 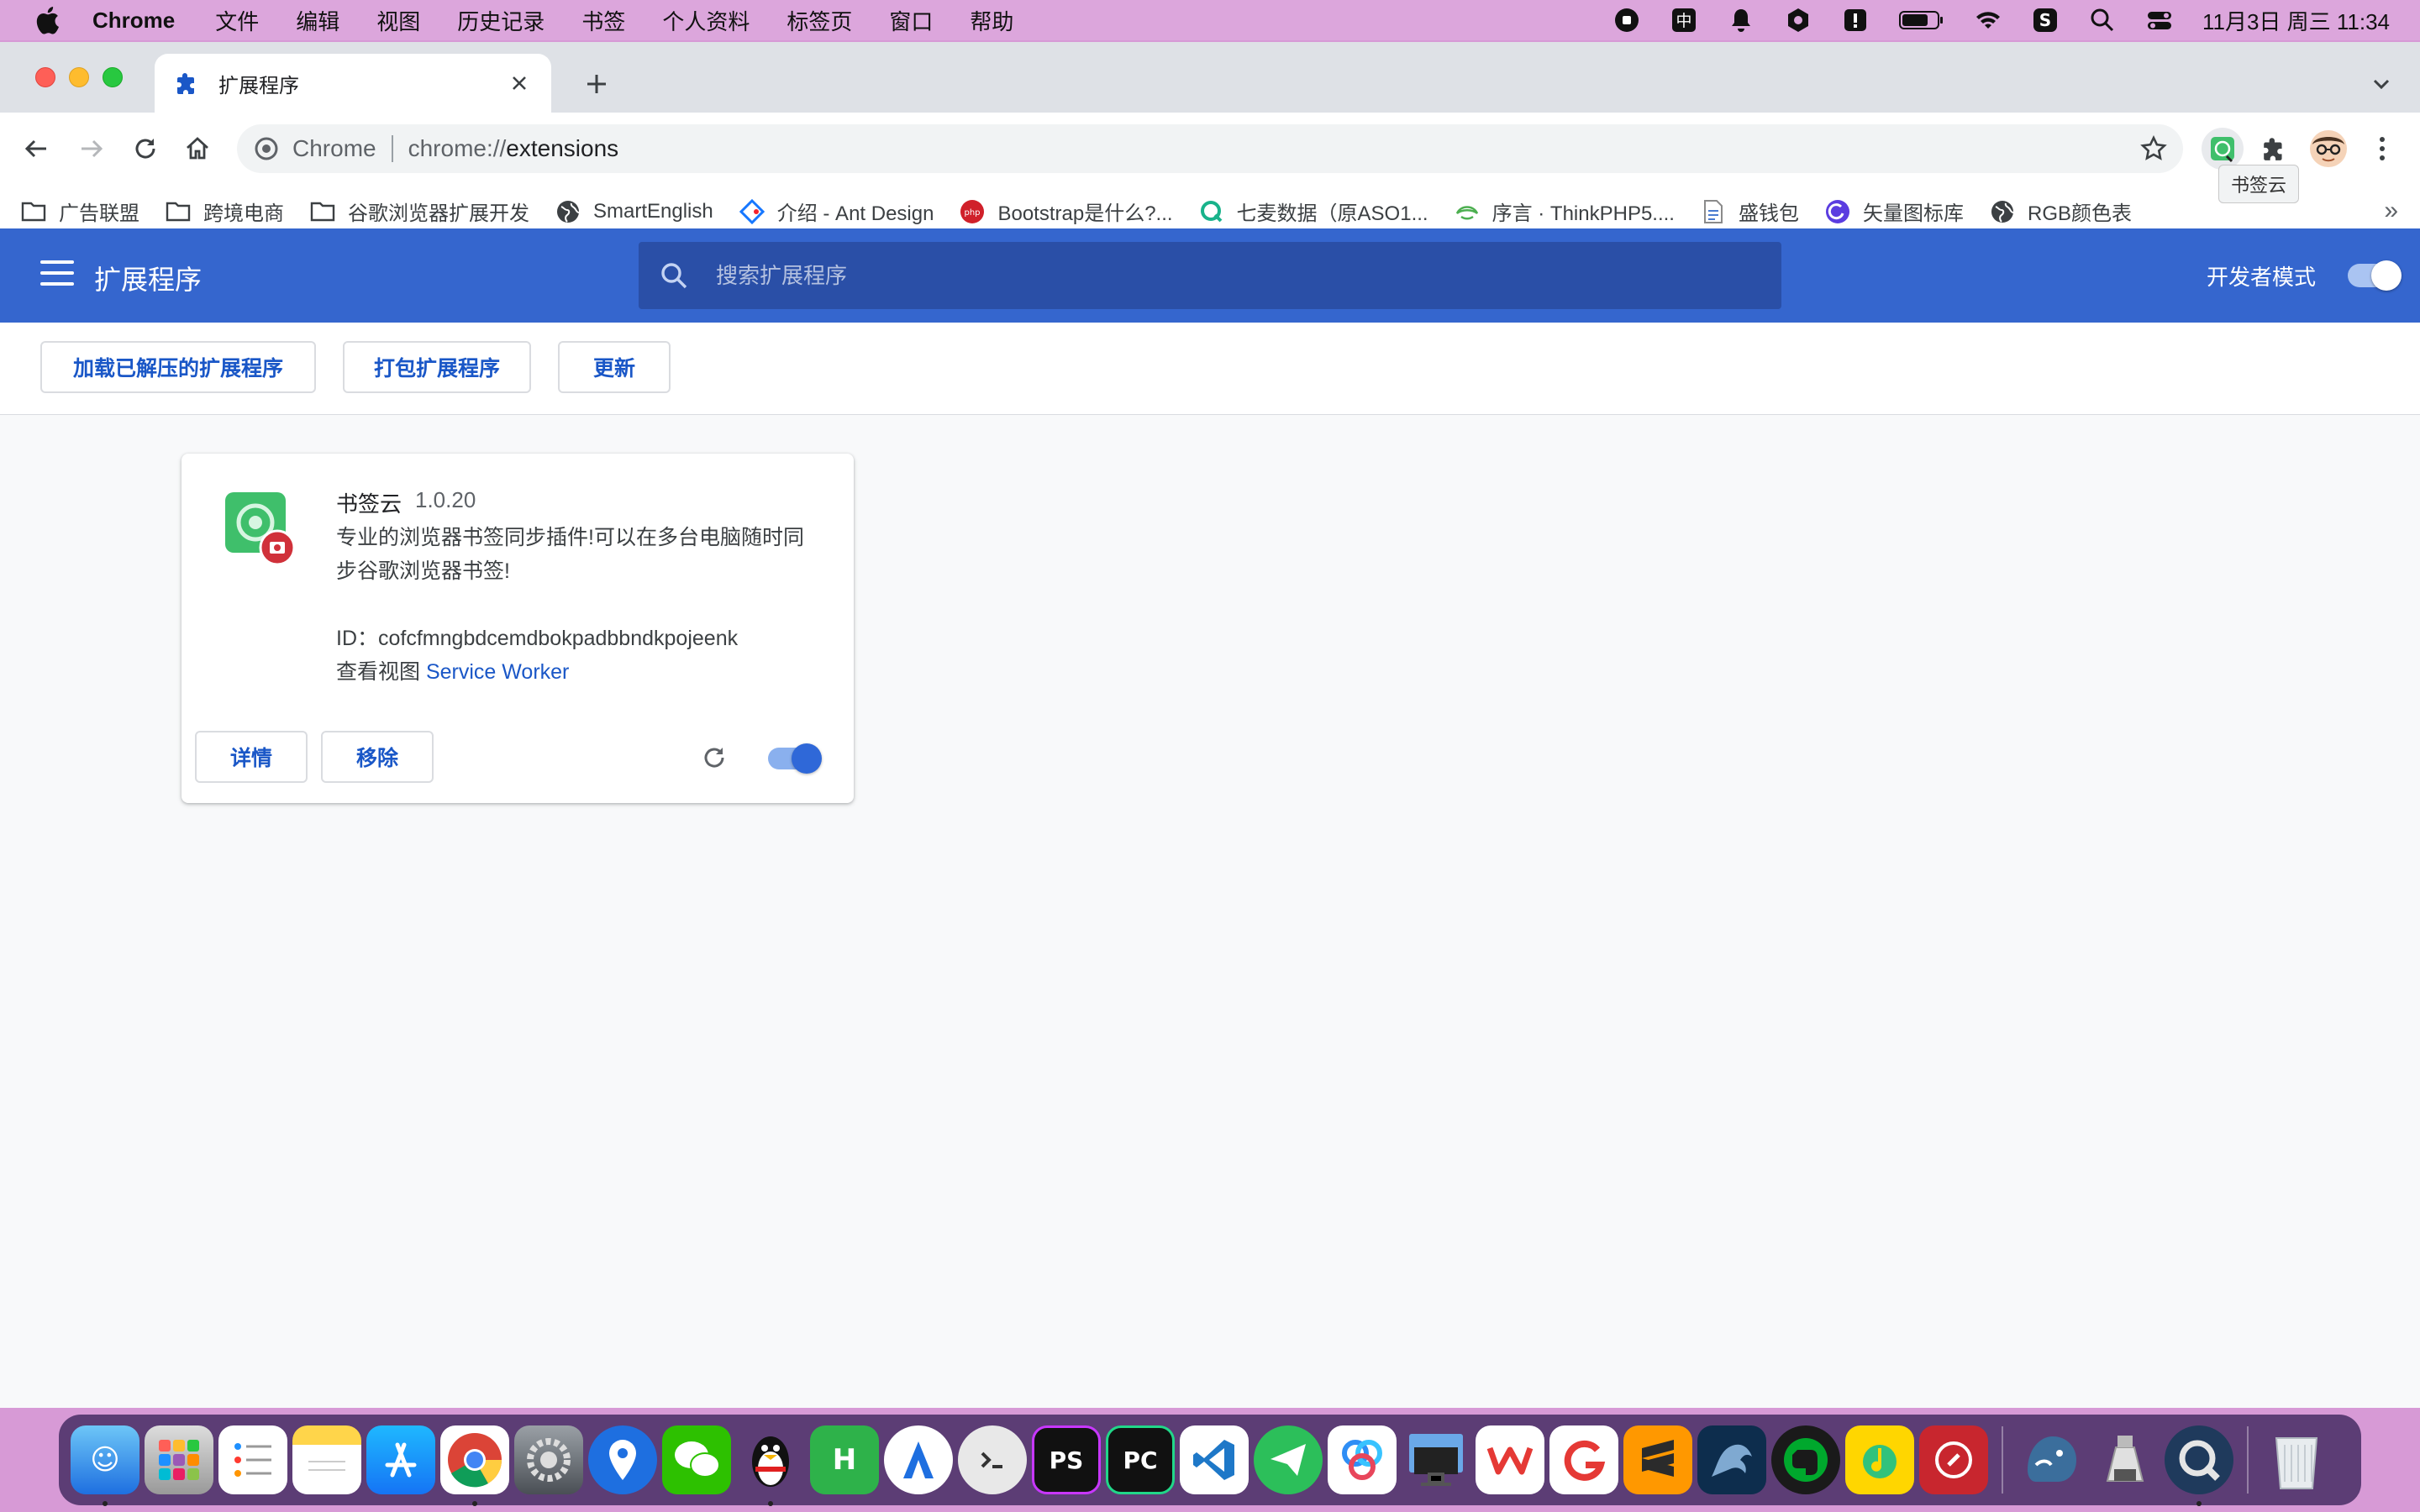 What do you see at coordinates (377, 757) in the screenshot?
I see `remove-button: 移除` at bounding box center [377, 757].